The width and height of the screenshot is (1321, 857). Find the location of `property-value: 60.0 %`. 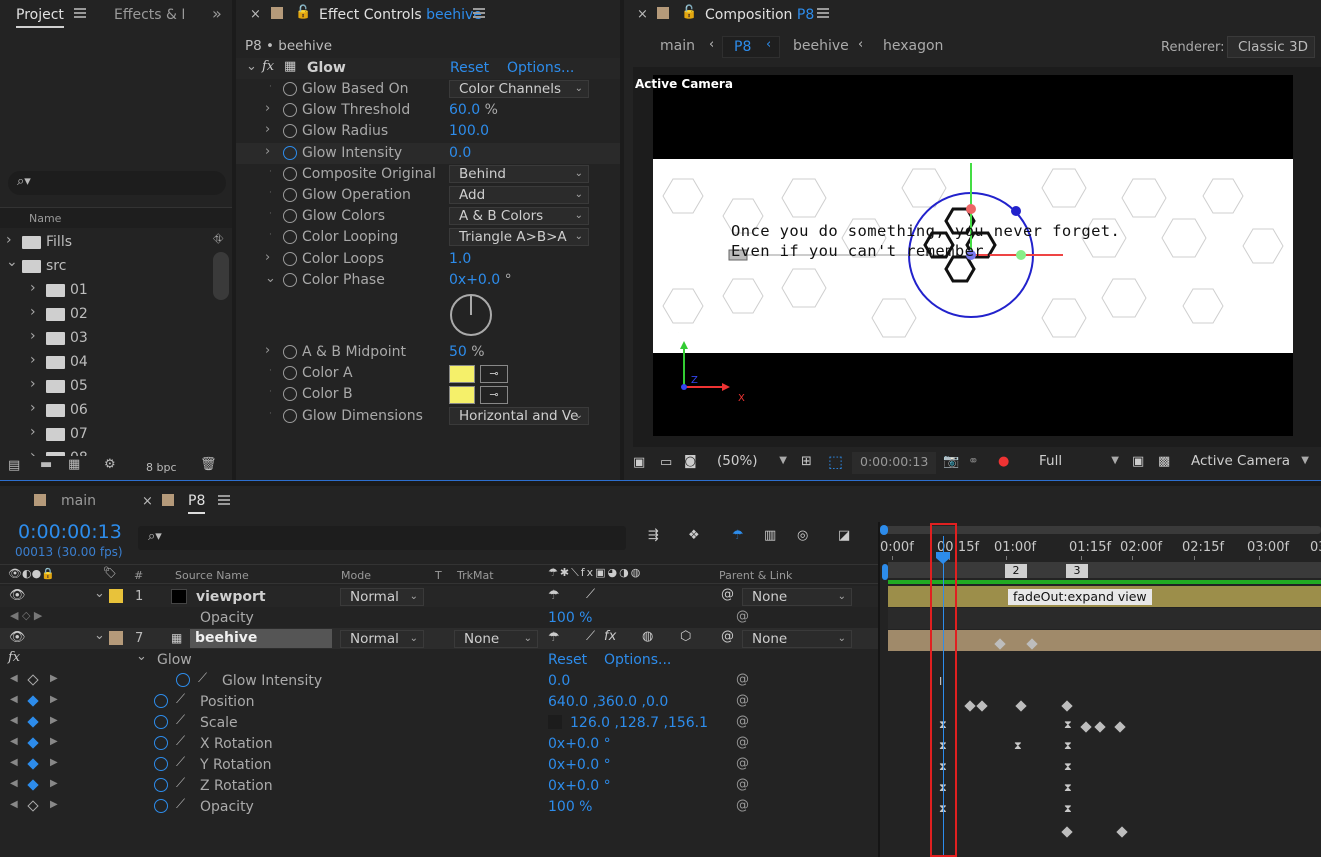

property-value: 60.0 % is located at coordinates (473, 110).